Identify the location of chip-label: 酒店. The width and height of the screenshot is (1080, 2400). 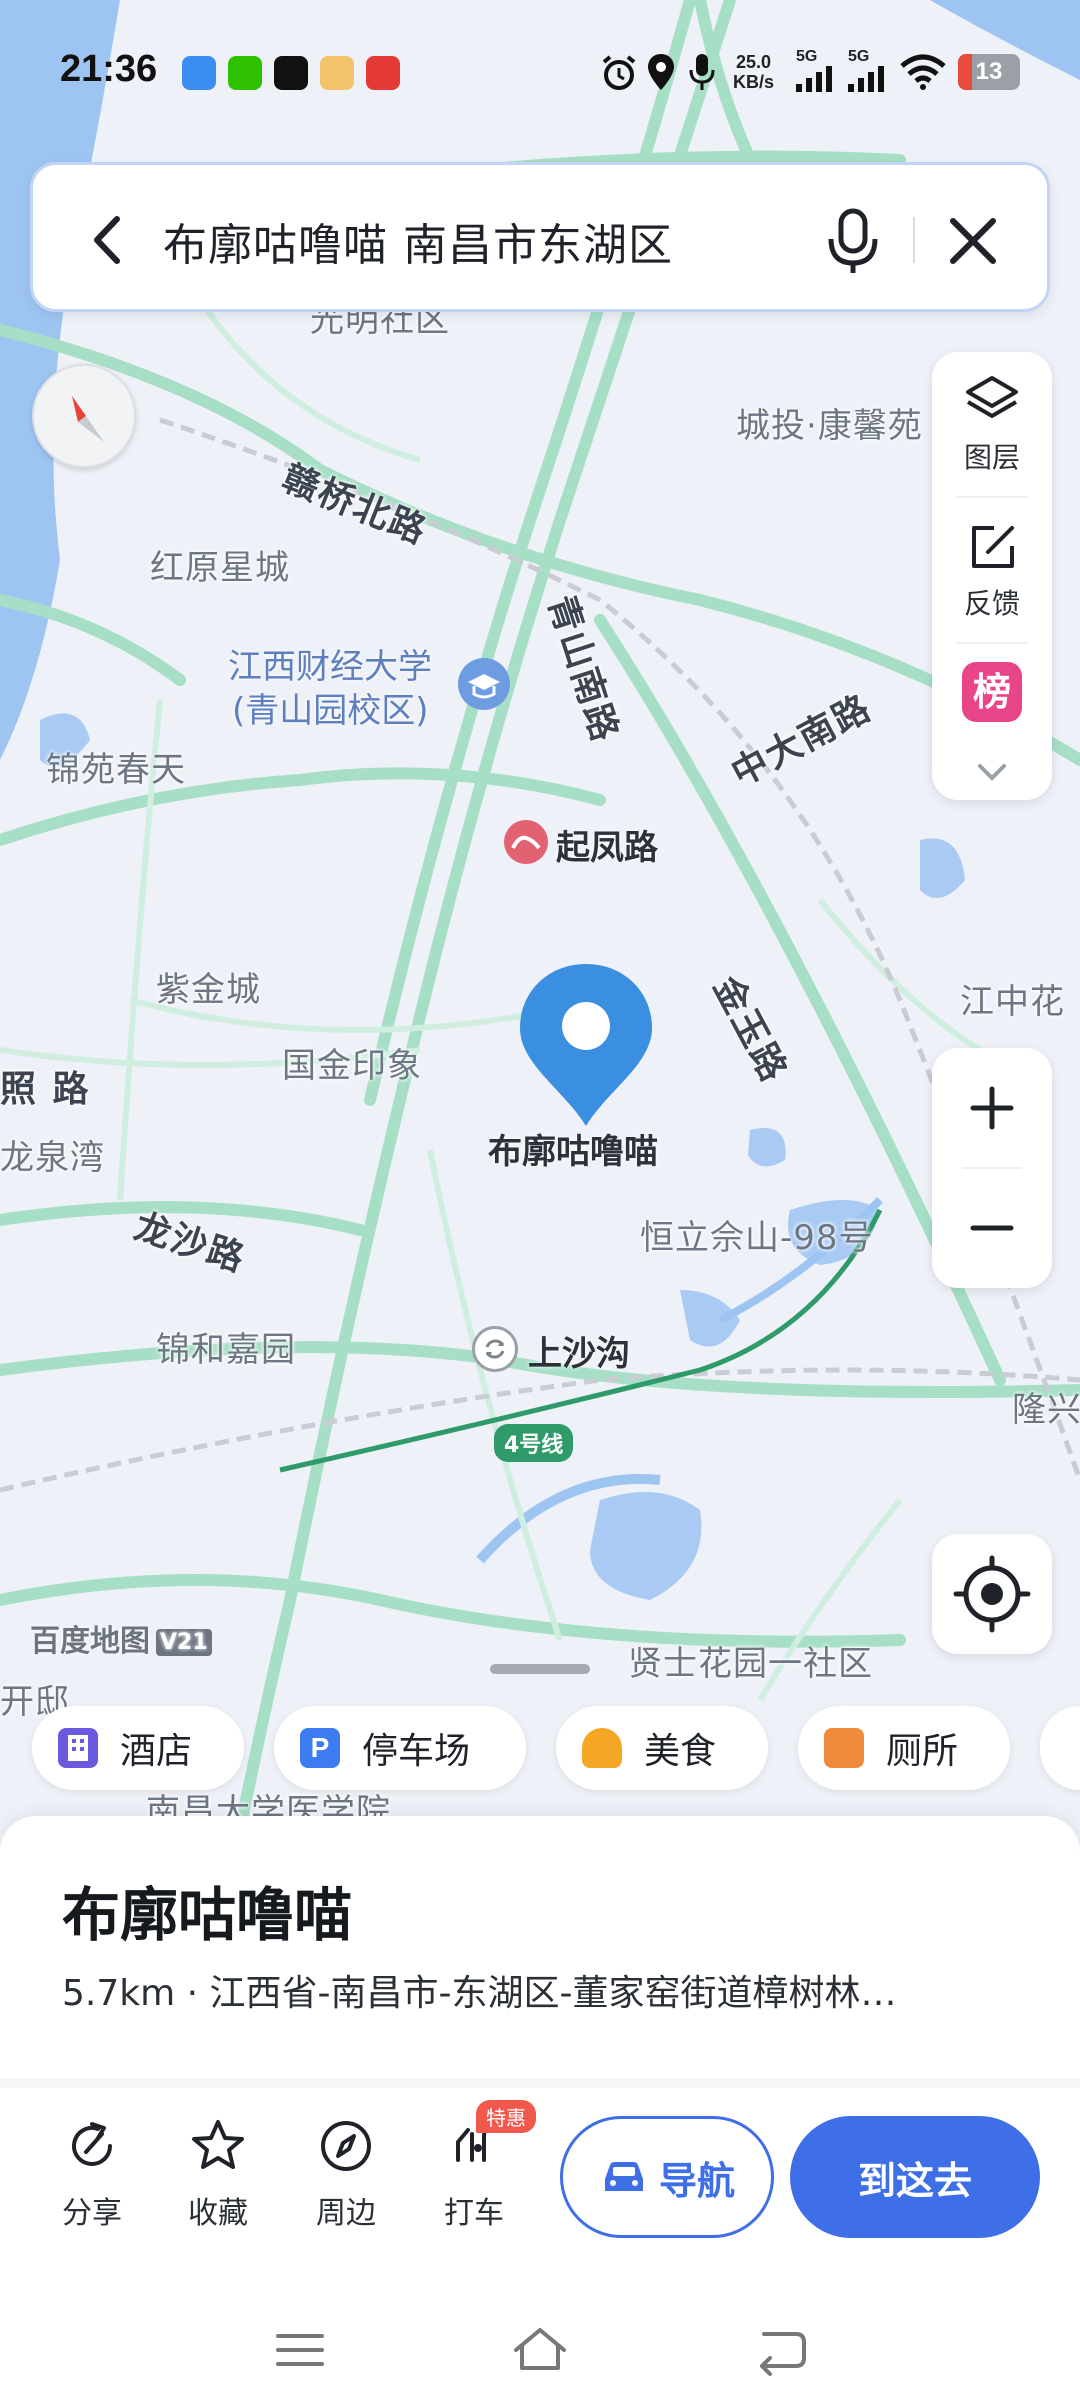
(156, 1751).